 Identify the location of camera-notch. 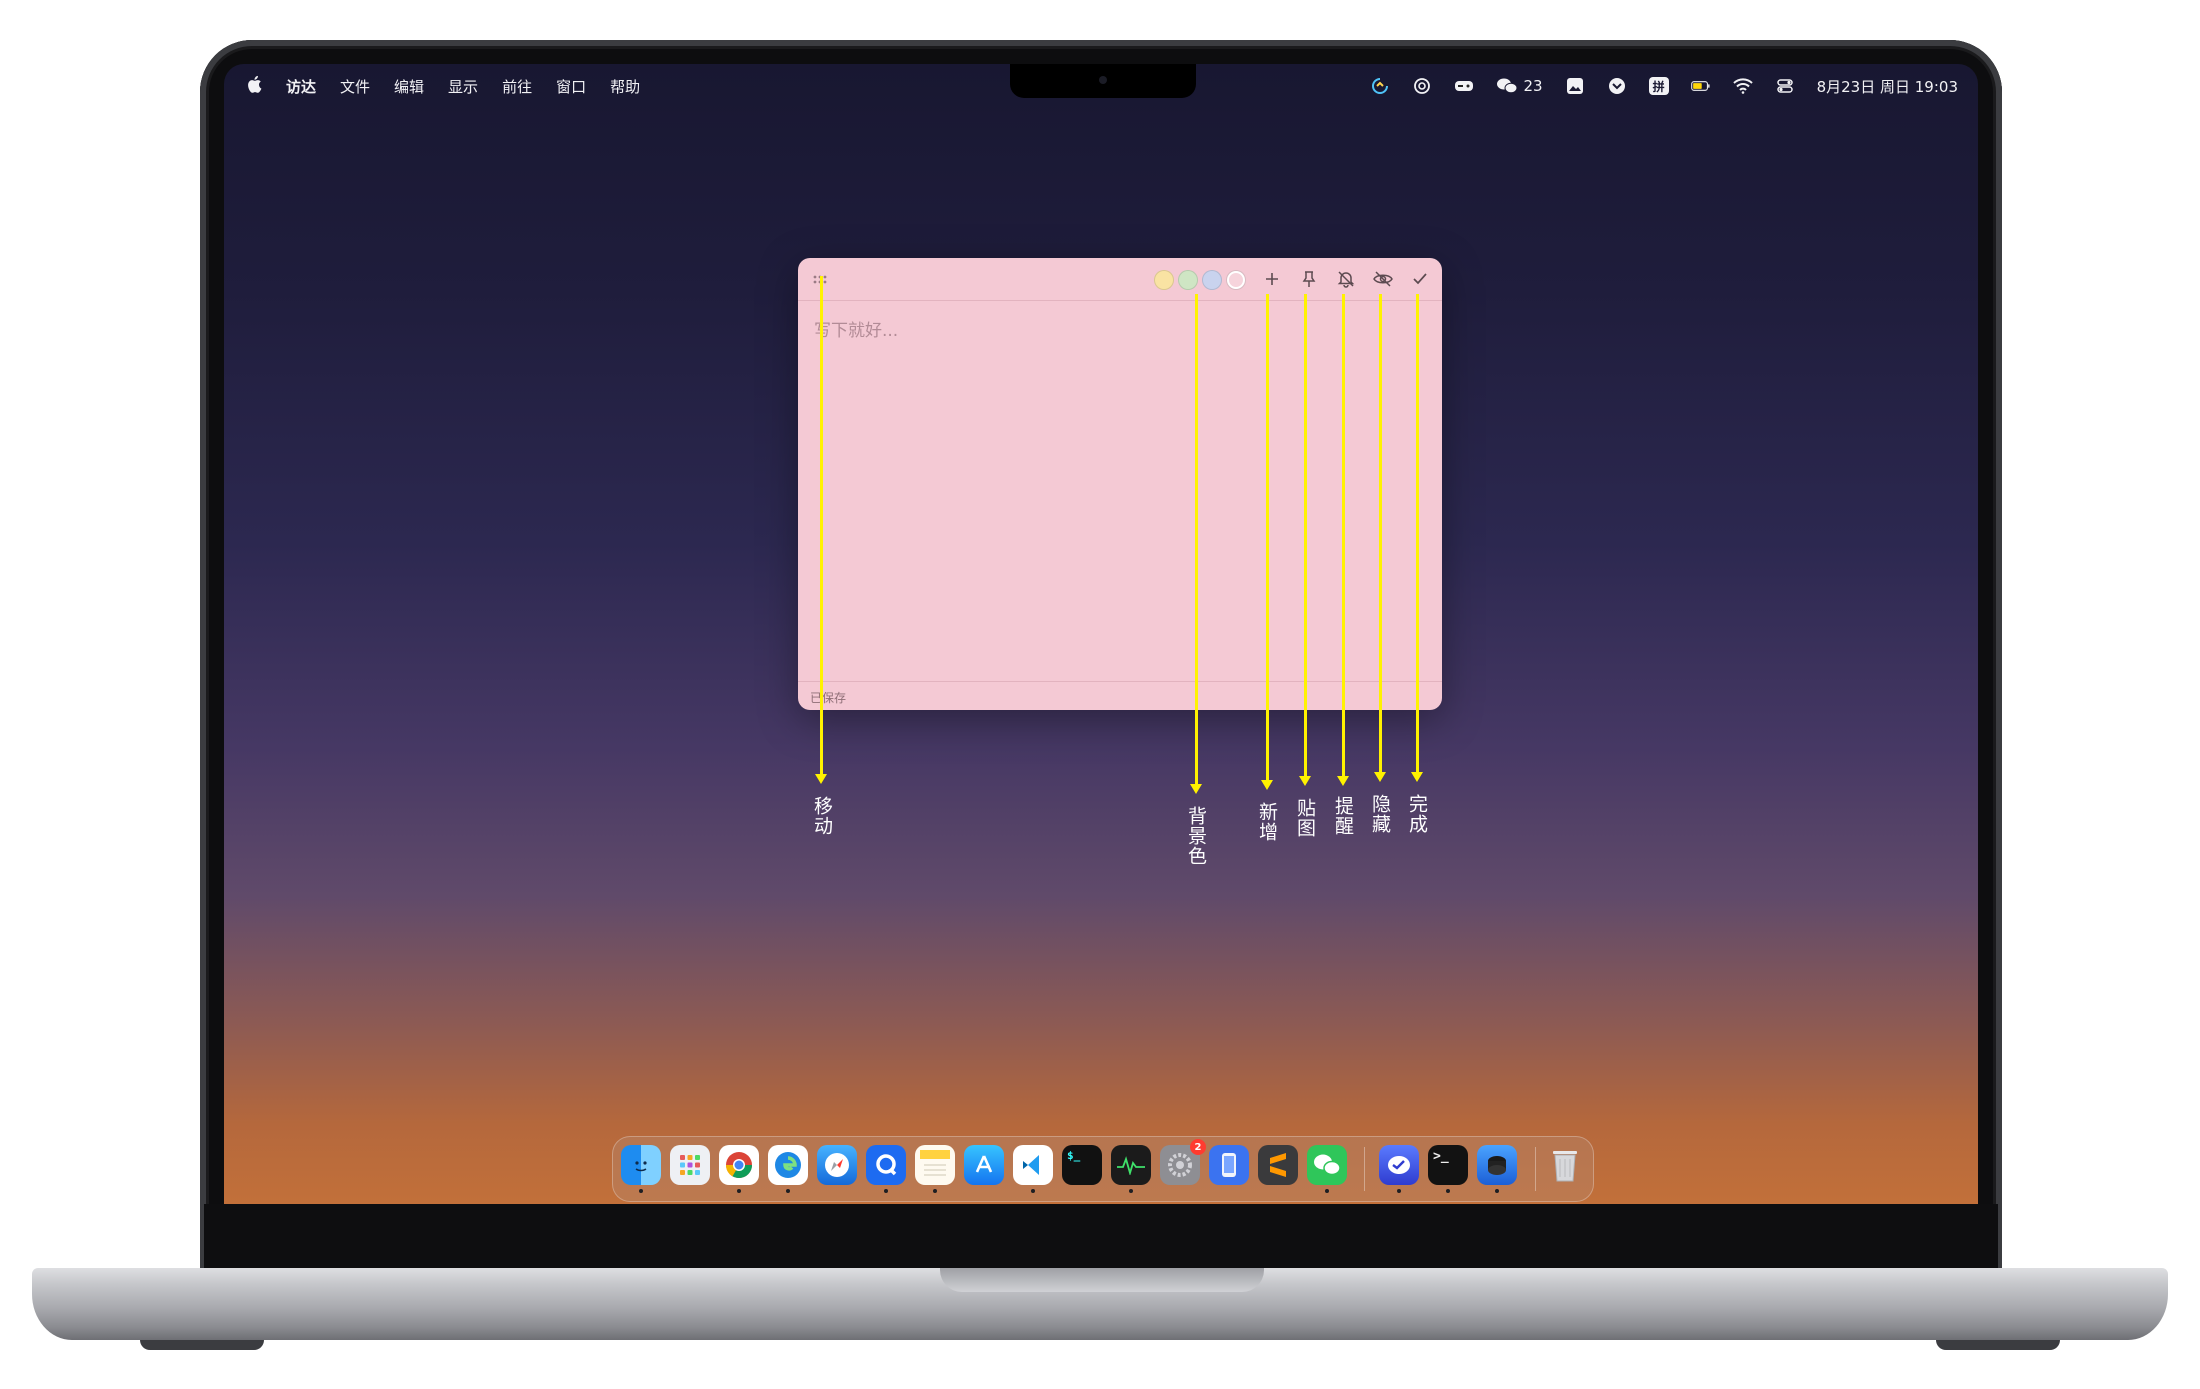
(1103, 81).